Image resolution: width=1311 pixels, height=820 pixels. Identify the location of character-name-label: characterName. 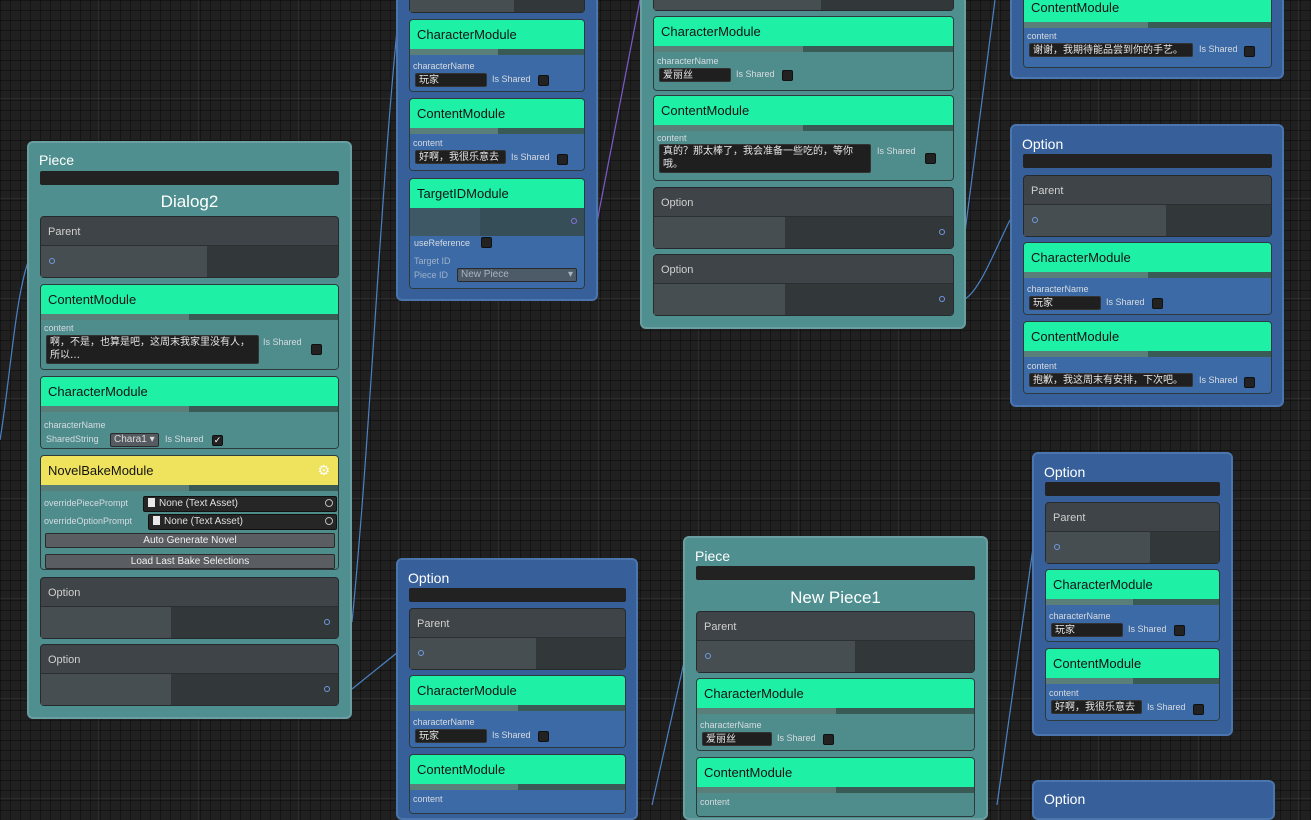
(1080, 616).